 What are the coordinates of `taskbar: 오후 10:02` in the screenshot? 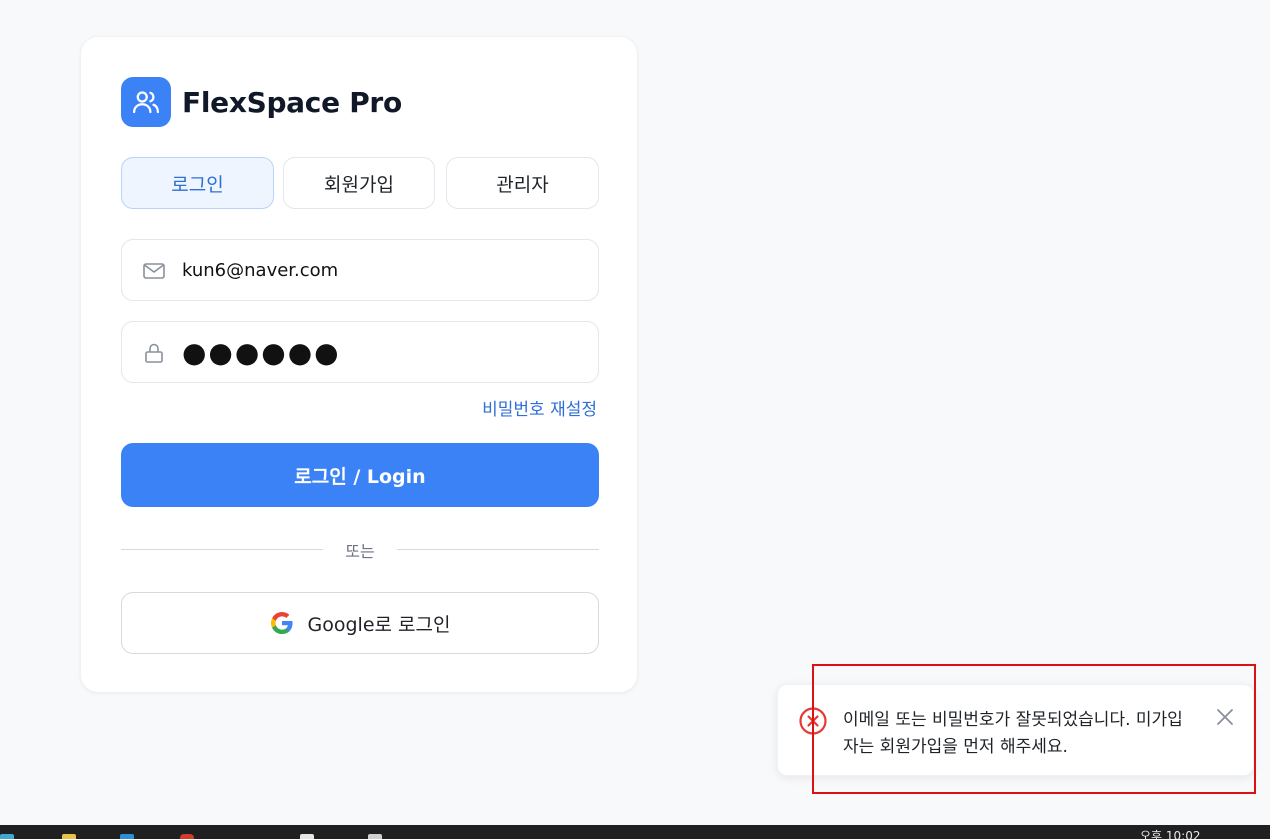 It's located at (635, 832).